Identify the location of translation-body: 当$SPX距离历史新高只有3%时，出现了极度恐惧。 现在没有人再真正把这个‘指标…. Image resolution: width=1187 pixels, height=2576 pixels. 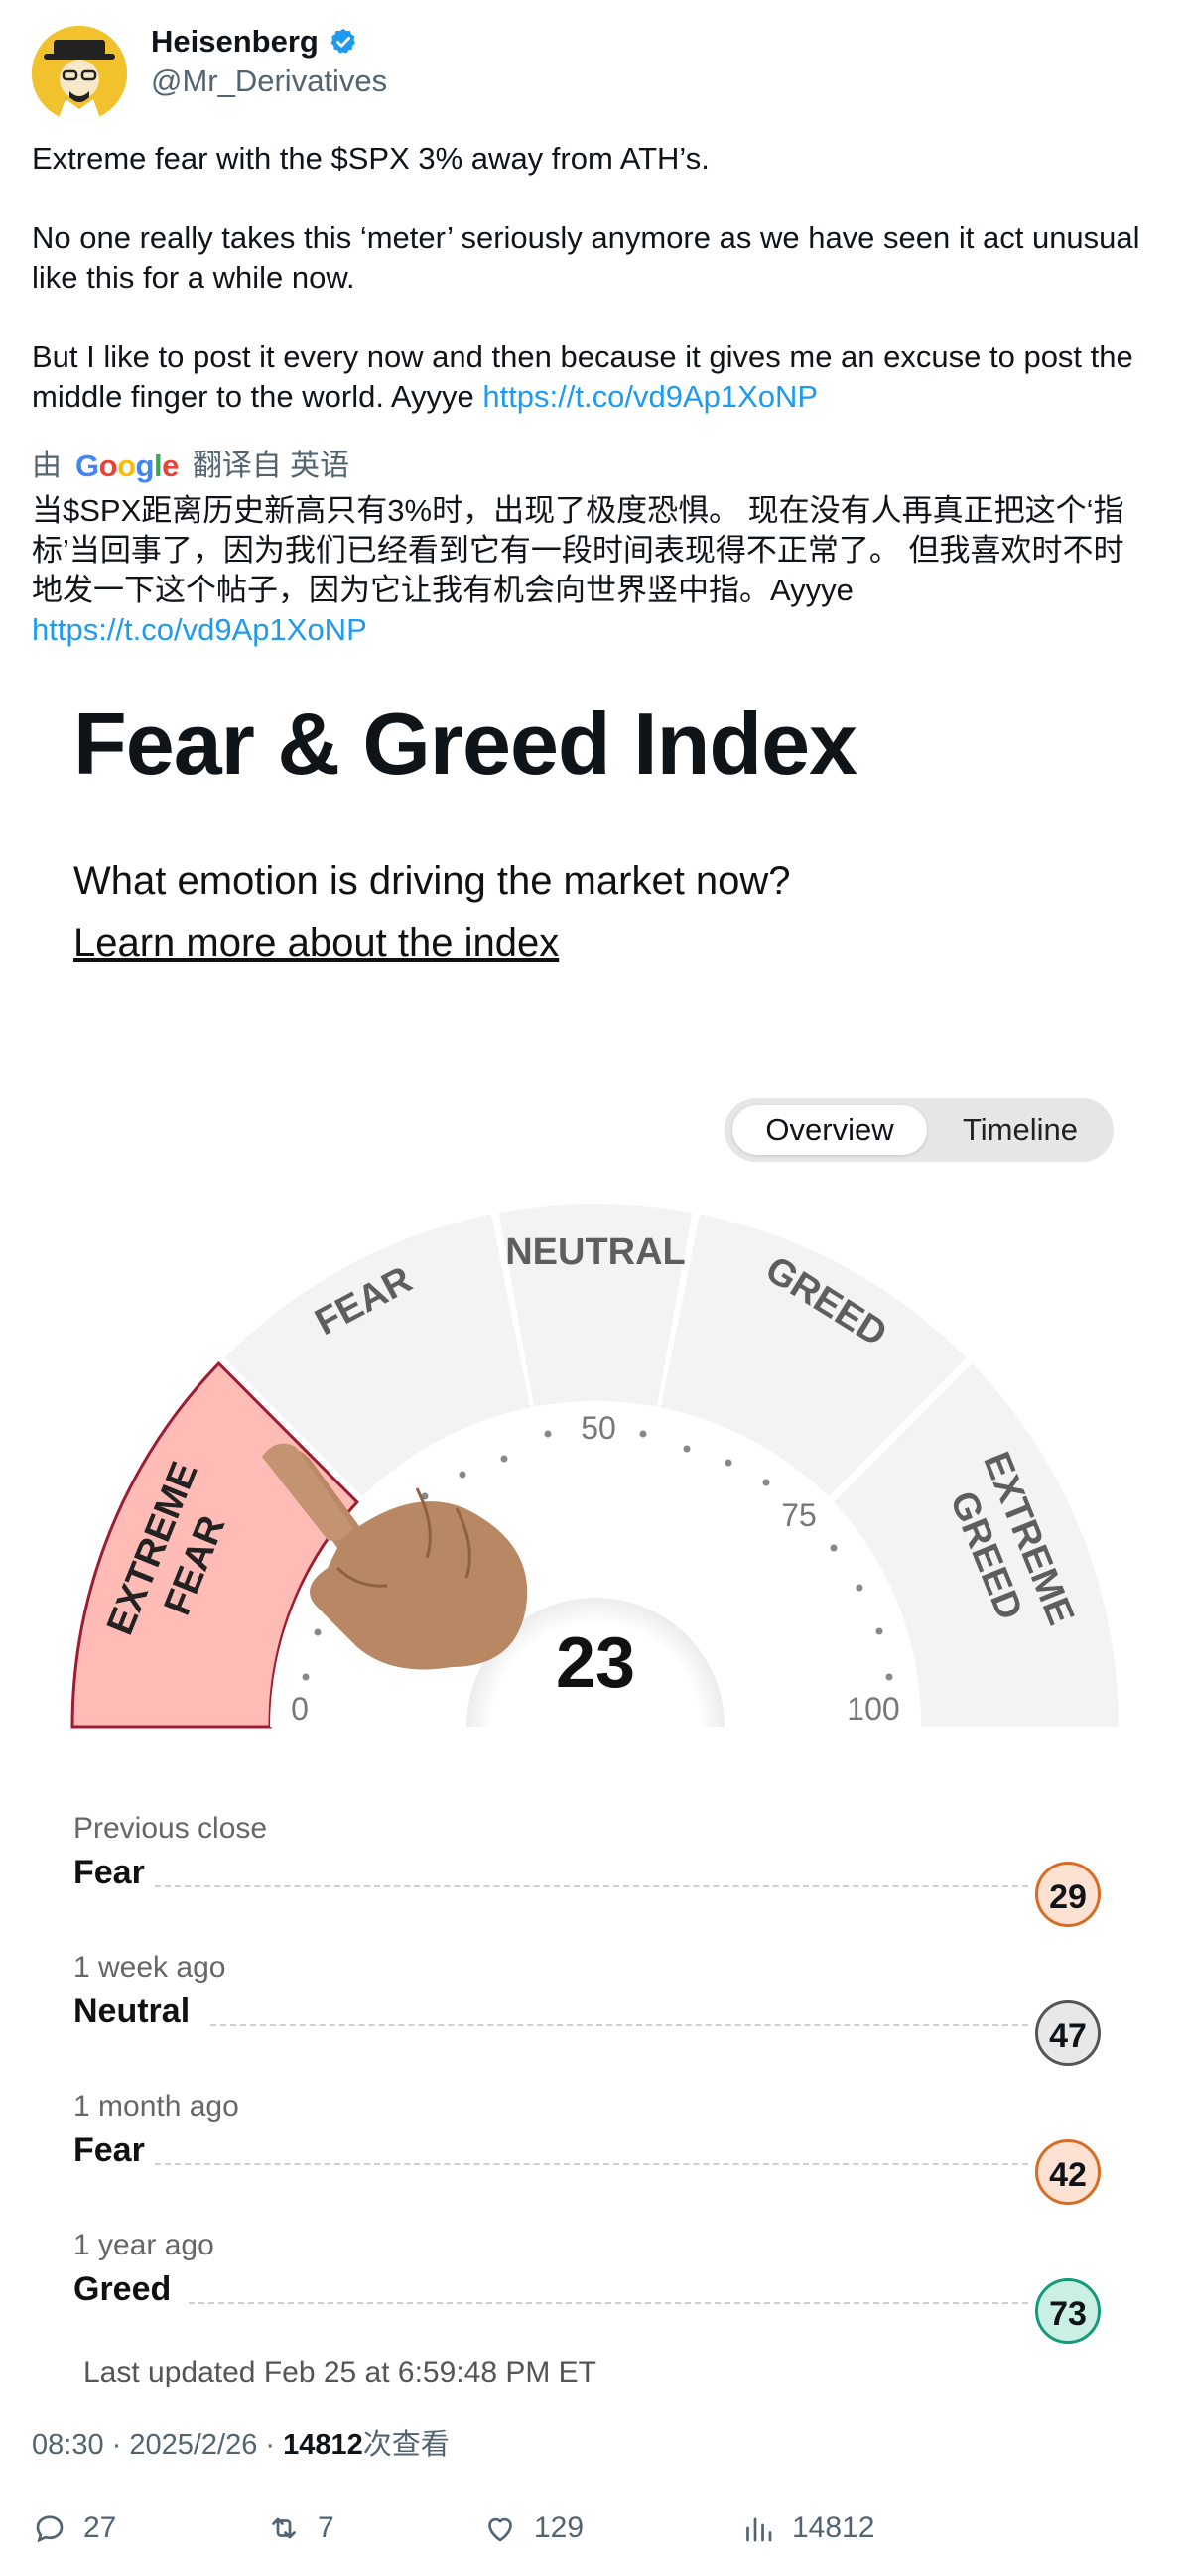
(578, 550).